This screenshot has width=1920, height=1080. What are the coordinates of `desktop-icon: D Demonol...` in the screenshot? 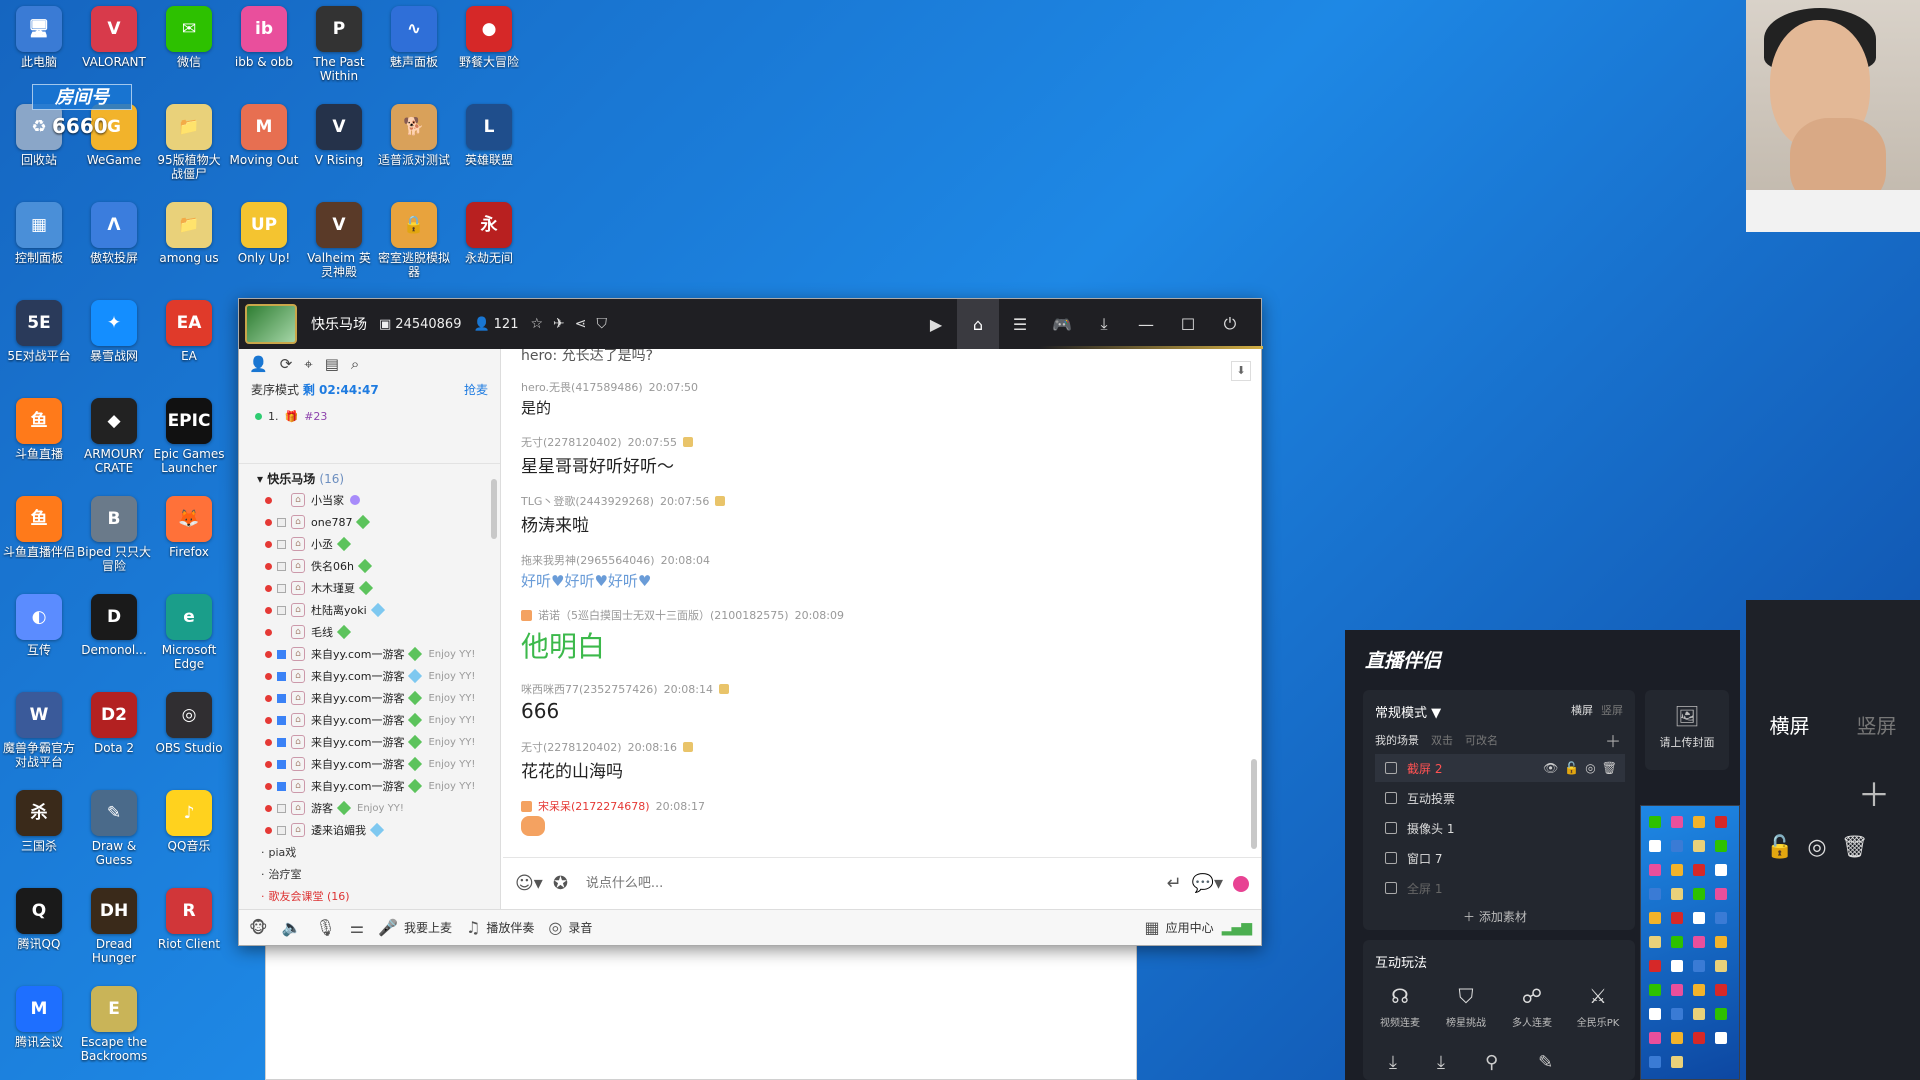 It's located at (114, 625).